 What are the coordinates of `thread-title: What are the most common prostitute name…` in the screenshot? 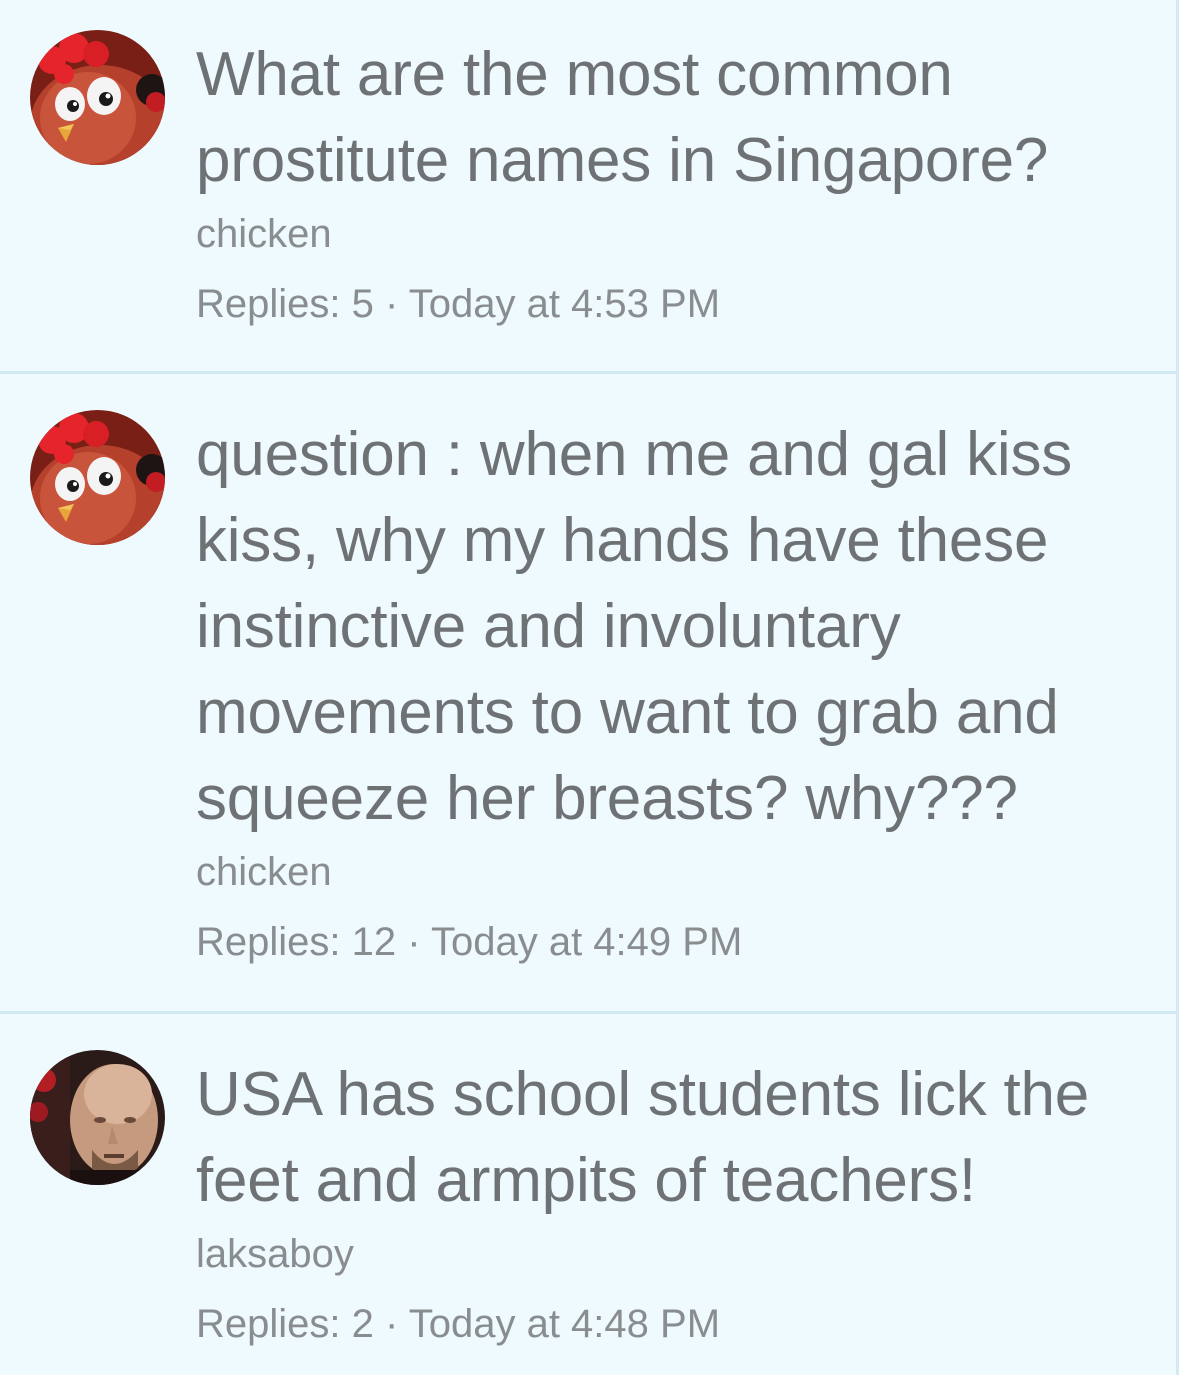 It's located at (671, 118).